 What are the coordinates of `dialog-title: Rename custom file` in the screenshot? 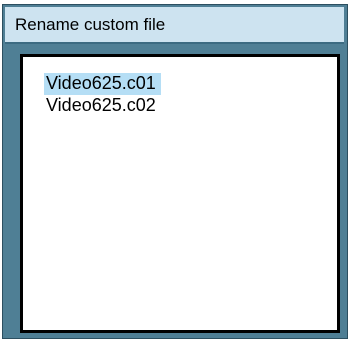 It's located at (90, 24).